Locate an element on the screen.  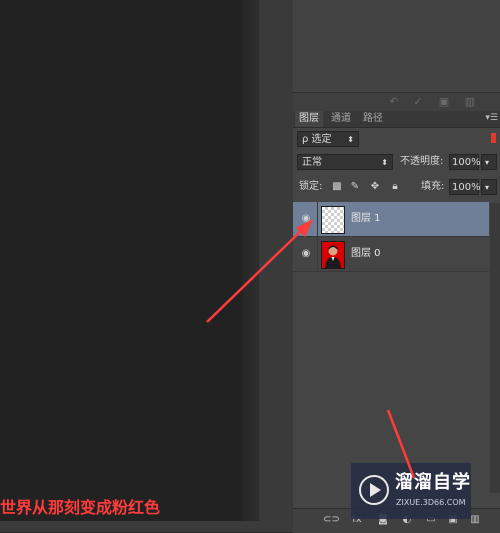
tab-channels: 通道 is located at coordinates (341, 119).